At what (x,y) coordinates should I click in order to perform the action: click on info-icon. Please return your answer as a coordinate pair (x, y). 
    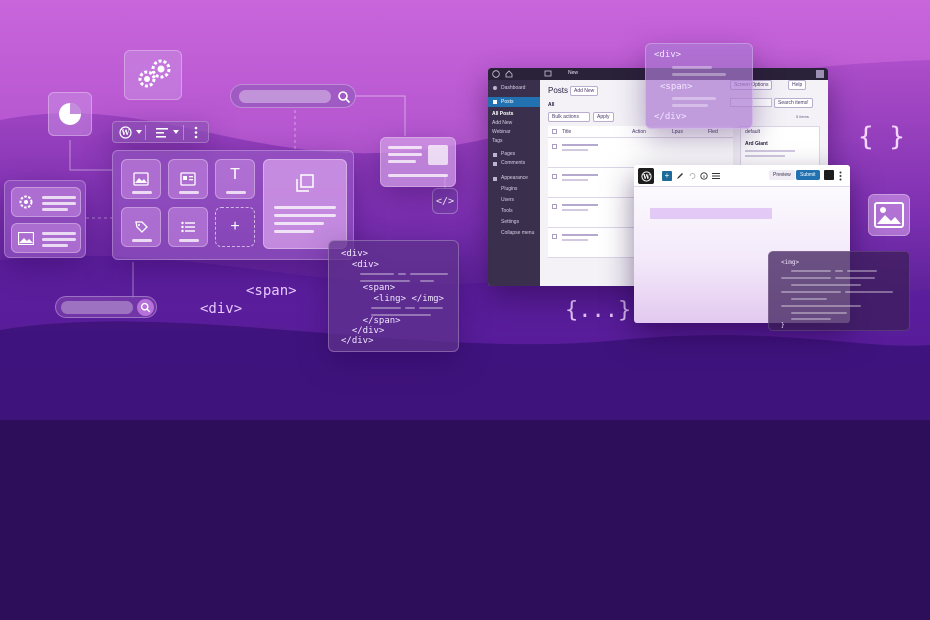
    Looking at the image, I should click on (704, 176).